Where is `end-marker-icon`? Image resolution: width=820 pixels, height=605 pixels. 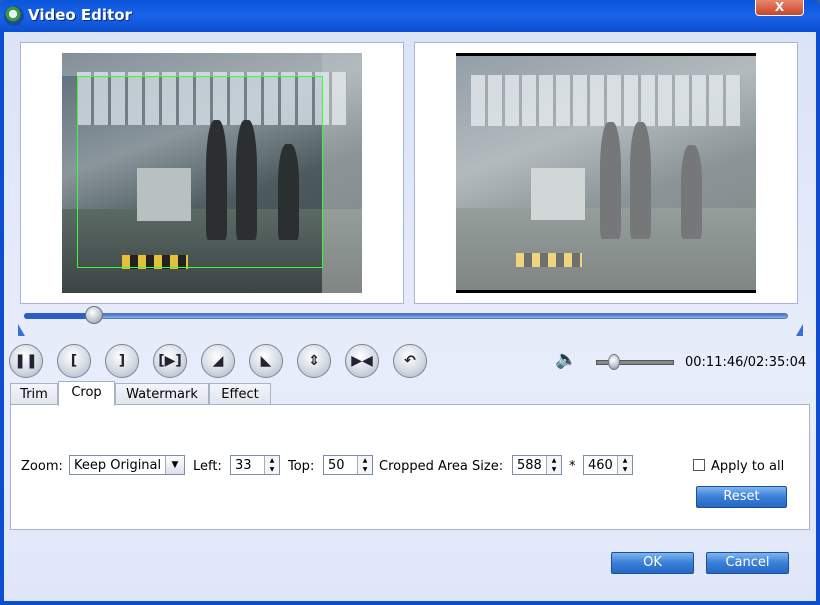
end-marker-icon is located at coordinates (799, 330).